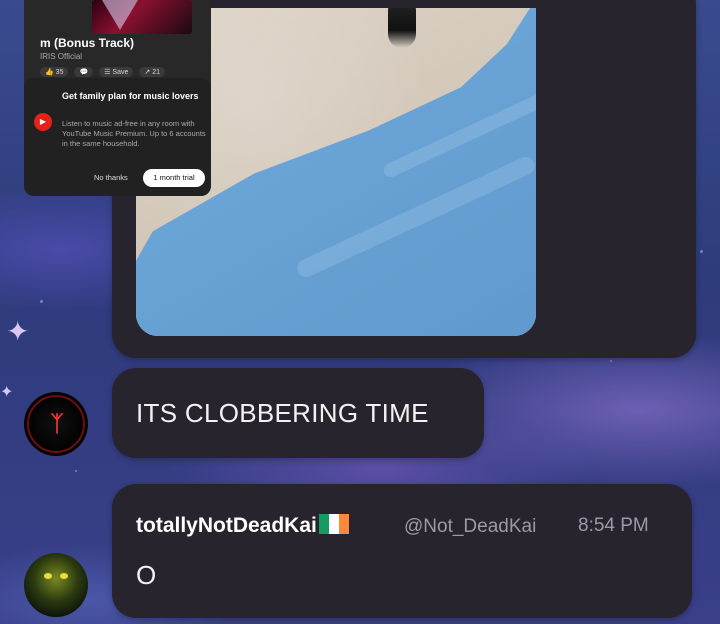  Describe the element at coordinates (87, 43) in the screenshot. I see `track-title: m (Bonus Track)` at that location.